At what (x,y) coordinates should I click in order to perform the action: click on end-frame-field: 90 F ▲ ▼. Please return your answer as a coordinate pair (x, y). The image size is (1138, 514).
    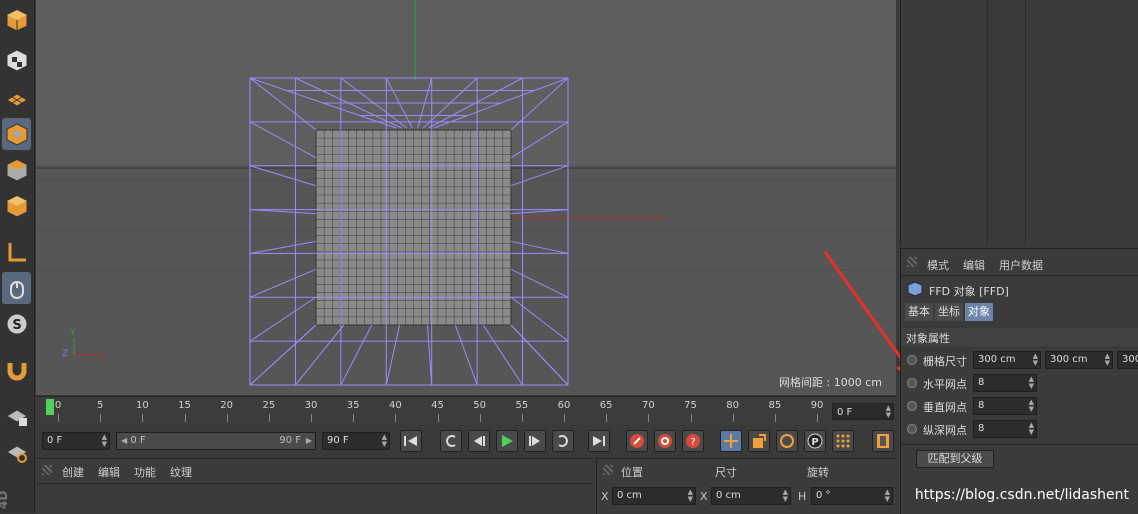
    Looking at the image, I should click on (356, 441).